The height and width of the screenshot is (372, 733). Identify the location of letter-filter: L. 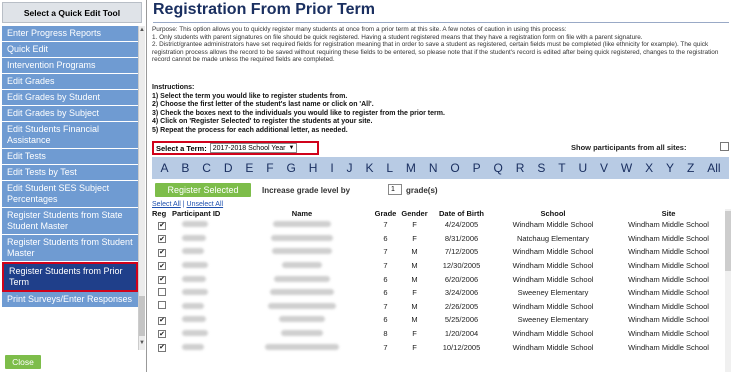
(389, 168).